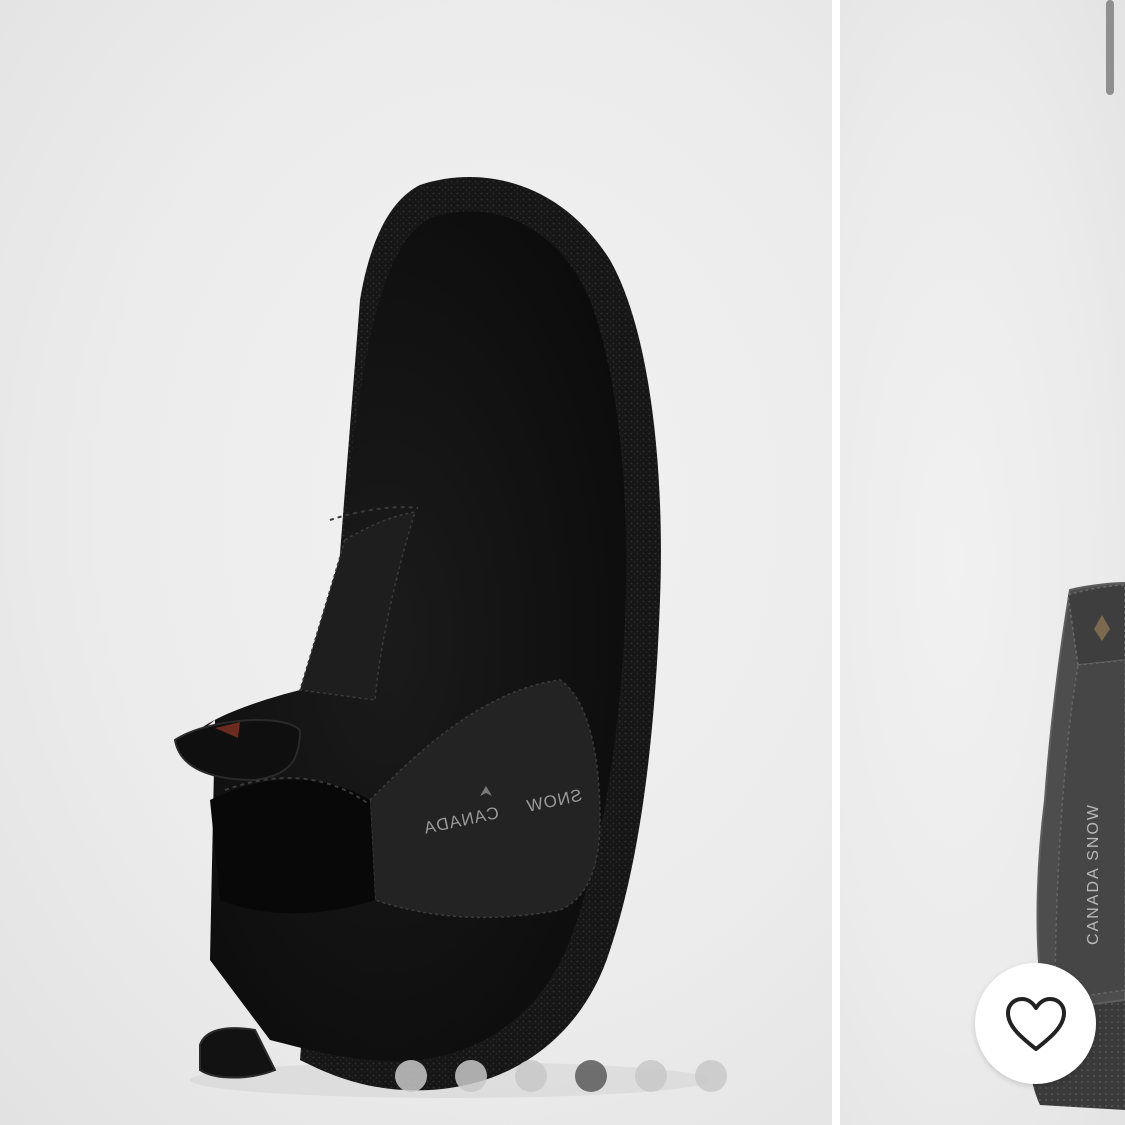  I want to click on brand-text-side: CANADA SNOW, so click(1093, 874).